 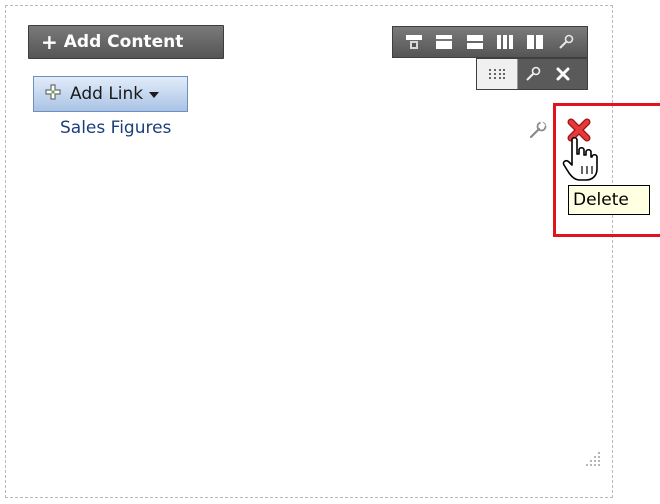 I want to click on region-toolbar, so click(x=532, y=74).